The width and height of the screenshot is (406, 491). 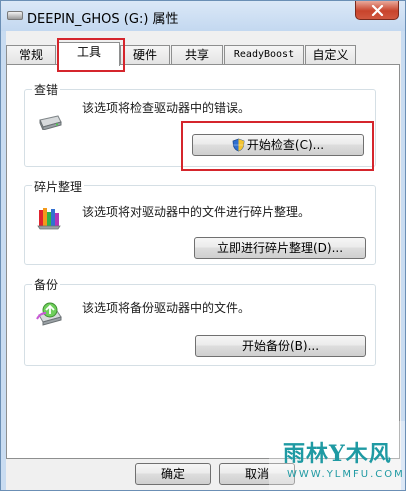 I want to click on backup-icon, so click(x=50, y=315).